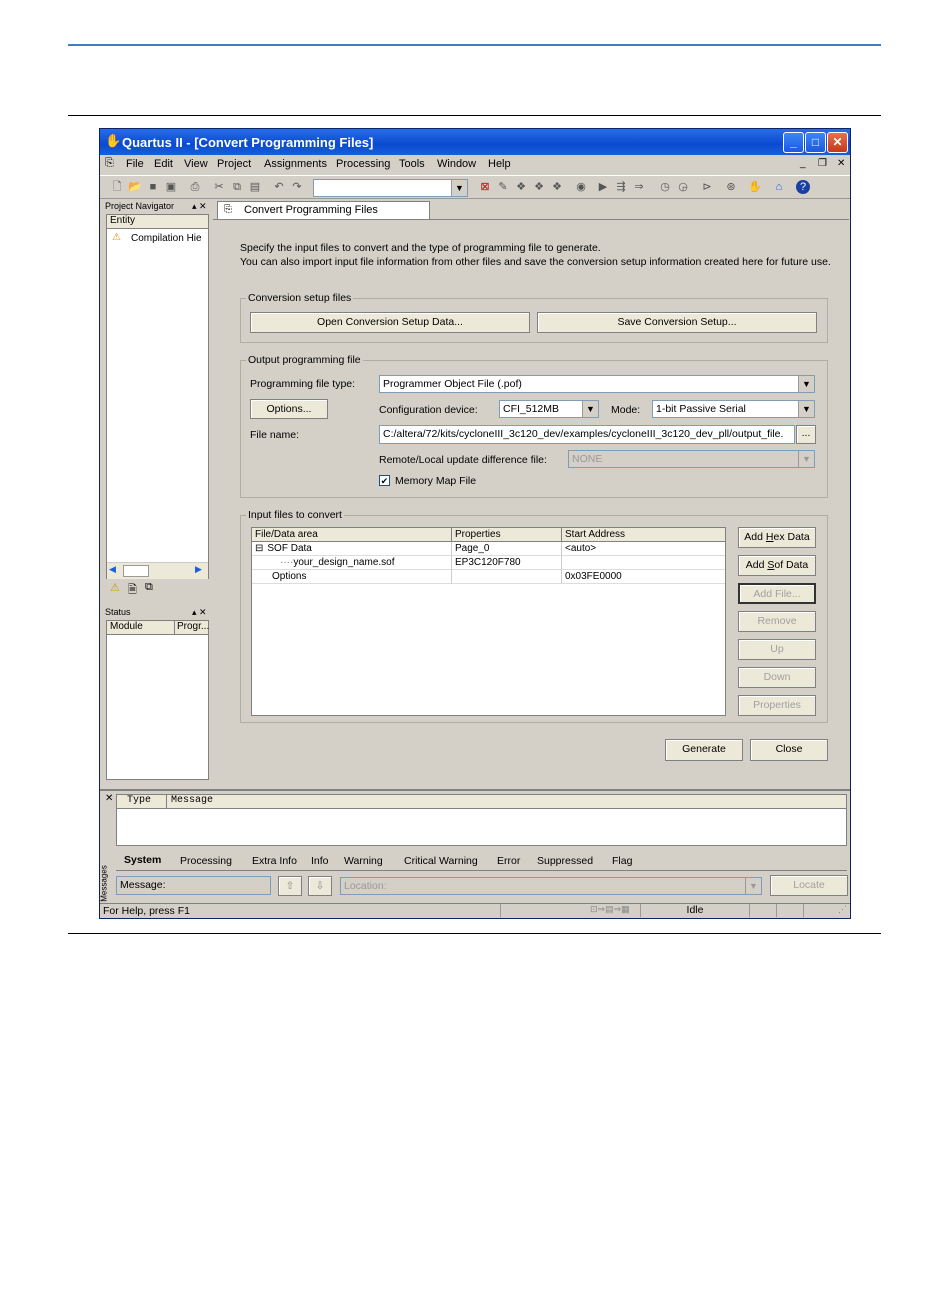 The width and height of the screenshot is (950, 1292). What do you see at coordinates (481, 820) in the screenshot?
I see `messages-list: Type Message` at bounding box center [481, 820].